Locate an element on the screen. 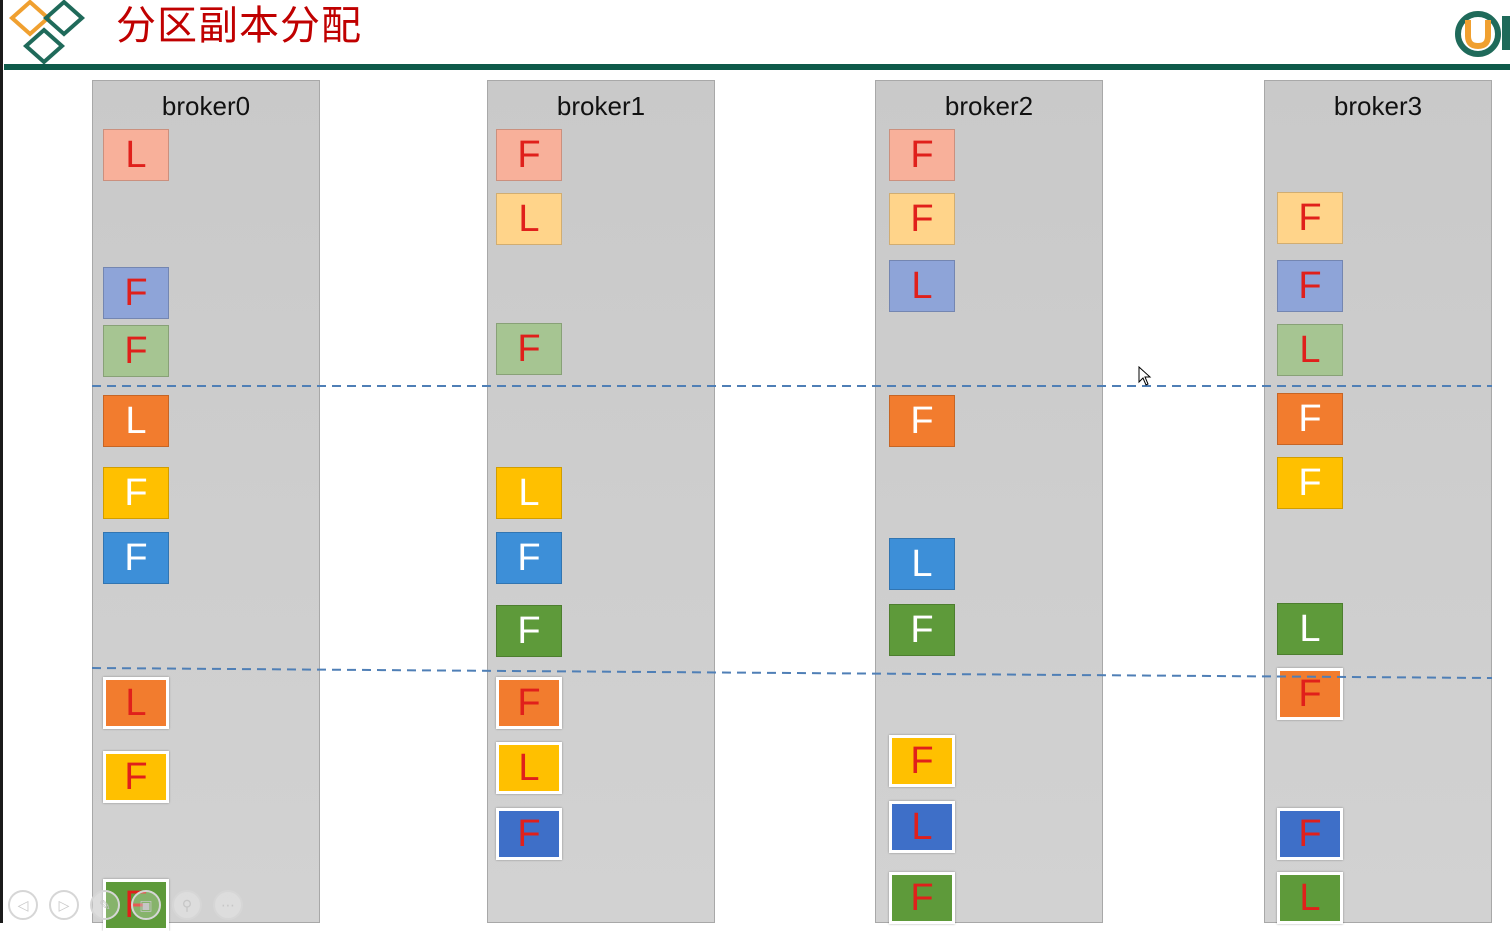  diamond-logo-icon is located at coordinates (47, 32).